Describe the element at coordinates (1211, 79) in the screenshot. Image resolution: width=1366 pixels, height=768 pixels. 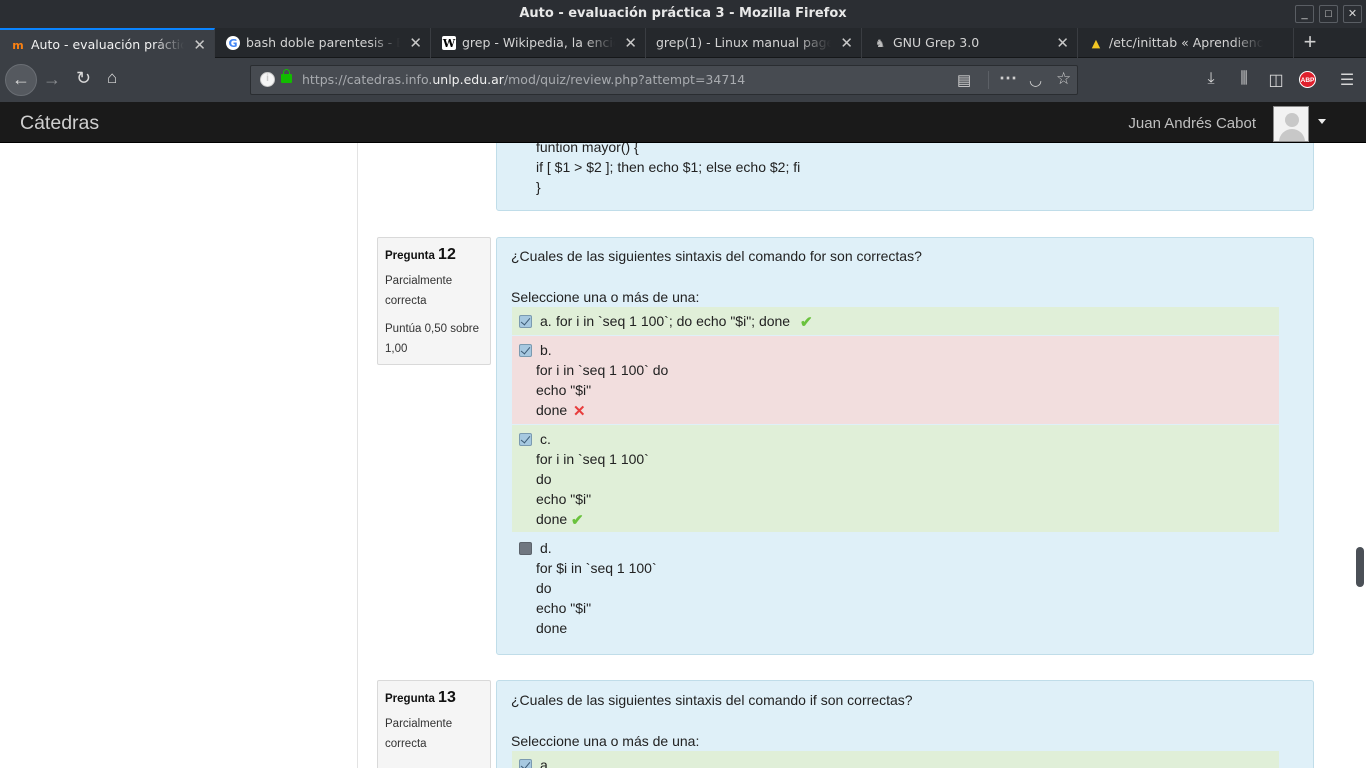
I see `downloads-icon: ⤓` at that location.